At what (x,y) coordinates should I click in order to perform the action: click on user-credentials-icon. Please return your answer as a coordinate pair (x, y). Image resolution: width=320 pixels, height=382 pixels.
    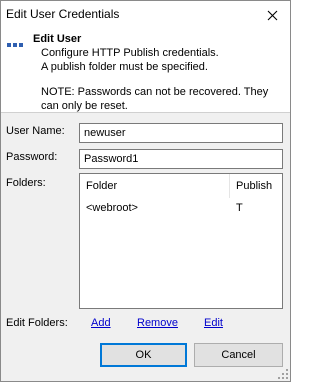
    Looking at the image, I should click on (15, 45).